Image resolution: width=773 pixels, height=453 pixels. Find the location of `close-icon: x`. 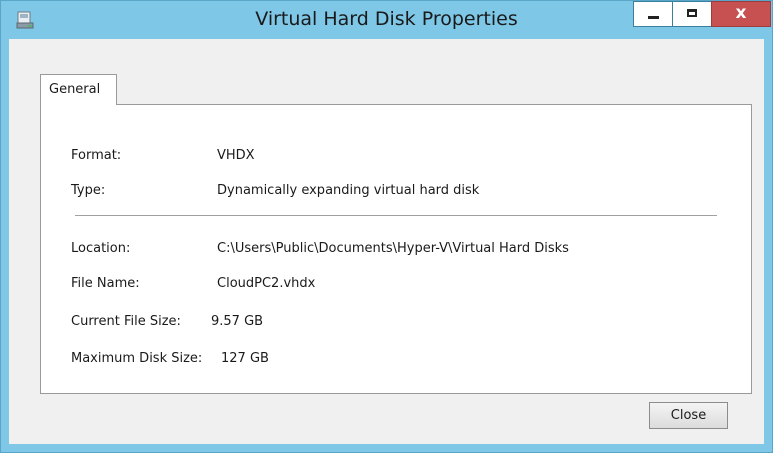

close-icon: x is located at coordinates (741, 13).